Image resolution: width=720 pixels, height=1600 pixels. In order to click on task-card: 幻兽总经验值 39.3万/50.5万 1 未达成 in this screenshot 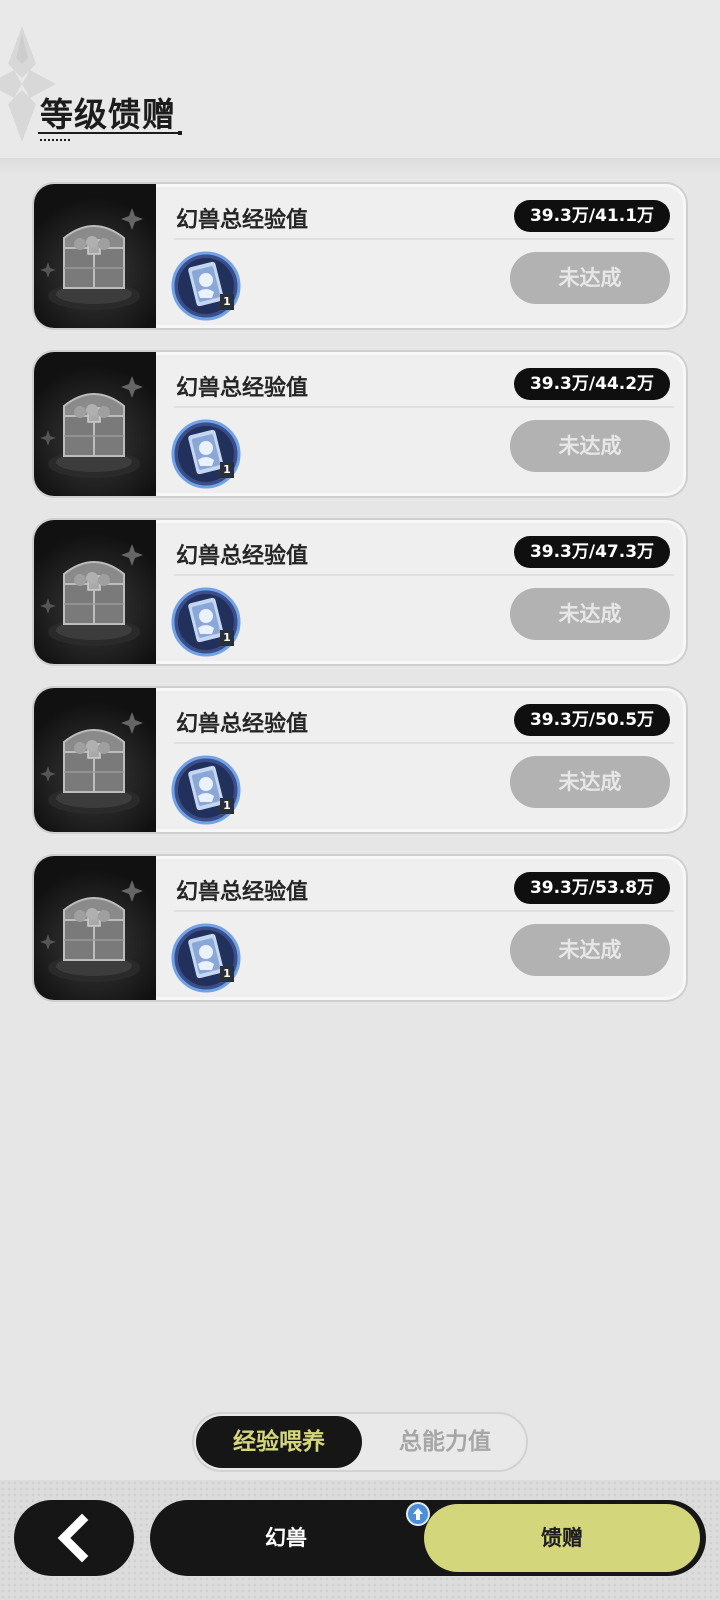, I will do `click(360, 760)`.